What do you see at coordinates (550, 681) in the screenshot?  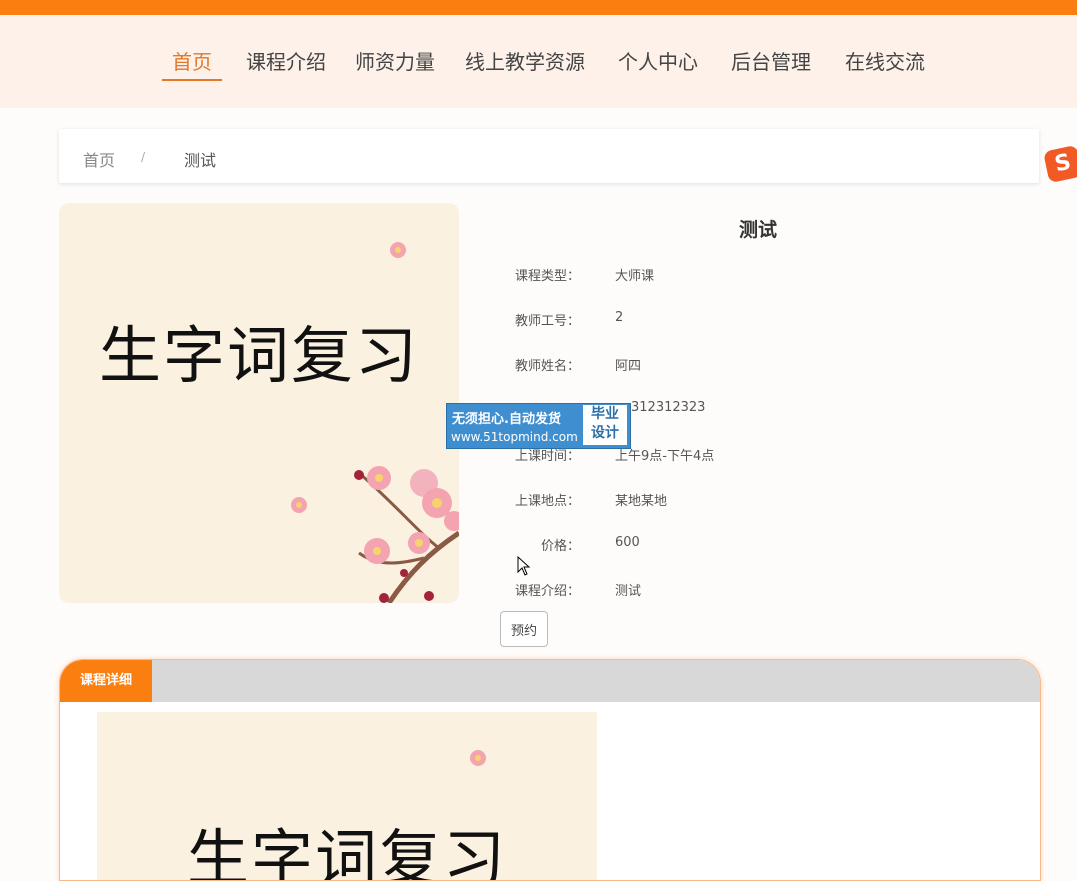 I see `panel-header: 课程详细` at bounding box center [550, 681].